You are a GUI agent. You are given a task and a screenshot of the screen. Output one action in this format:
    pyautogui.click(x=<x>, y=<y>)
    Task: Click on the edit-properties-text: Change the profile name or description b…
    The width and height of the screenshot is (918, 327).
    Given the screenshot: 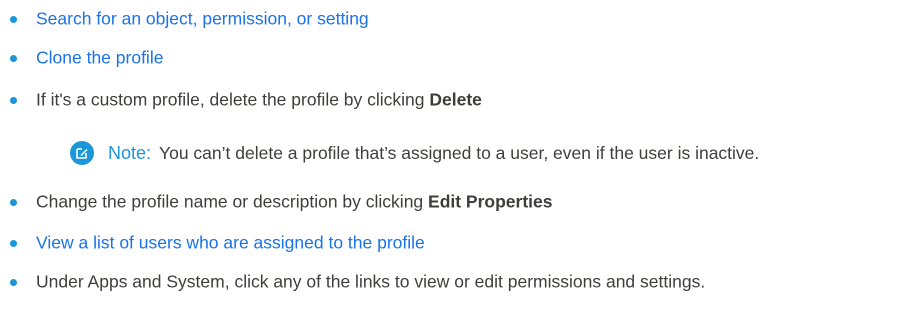 What is the action you would take?
    pyautogui.click(x=232, y=201)
    